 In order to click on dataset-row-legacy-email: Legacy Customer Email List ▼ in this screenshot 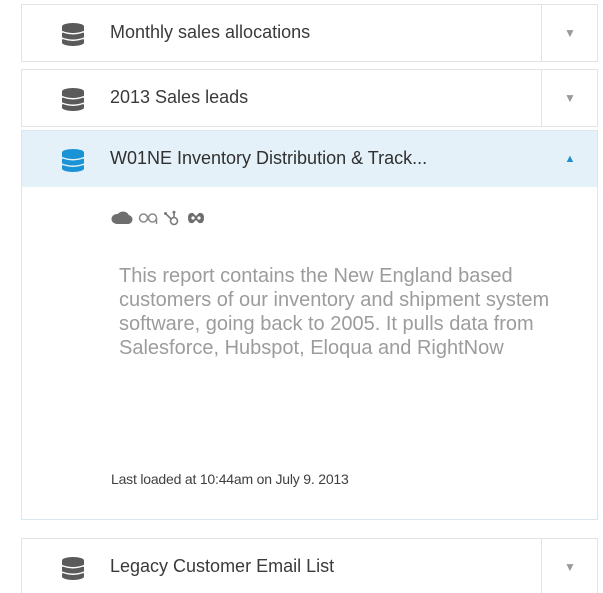, I will do `click(309, 565)`.